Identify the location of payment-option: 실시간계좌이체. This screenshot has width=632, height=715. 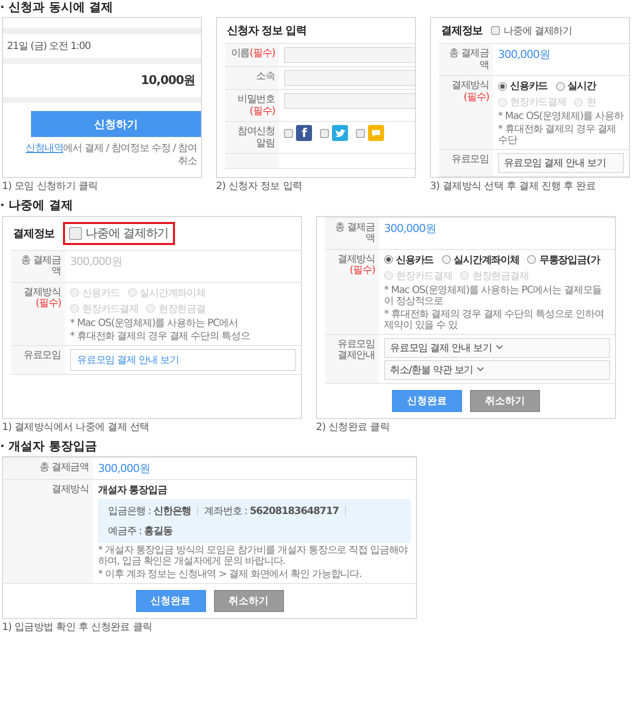
(481, 259).